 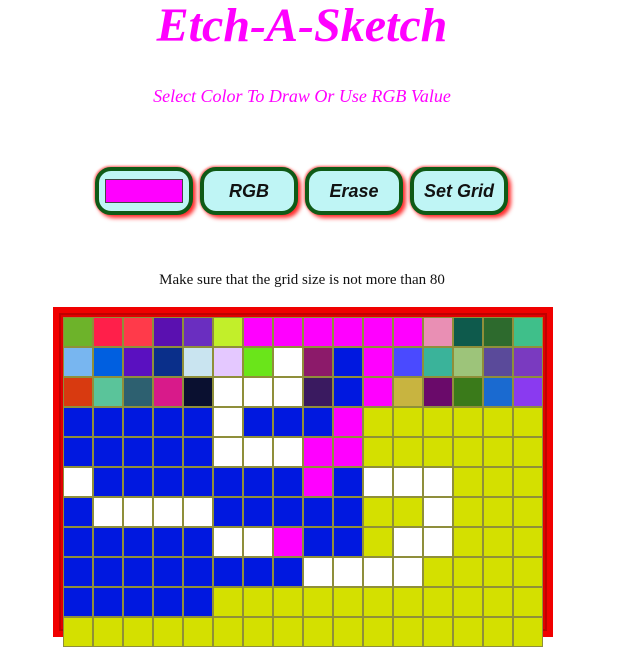 What do you see at coordinates (249, 191) in the screenshot?
I see `rgb-button: RGB` at bounding box center [249, 191].